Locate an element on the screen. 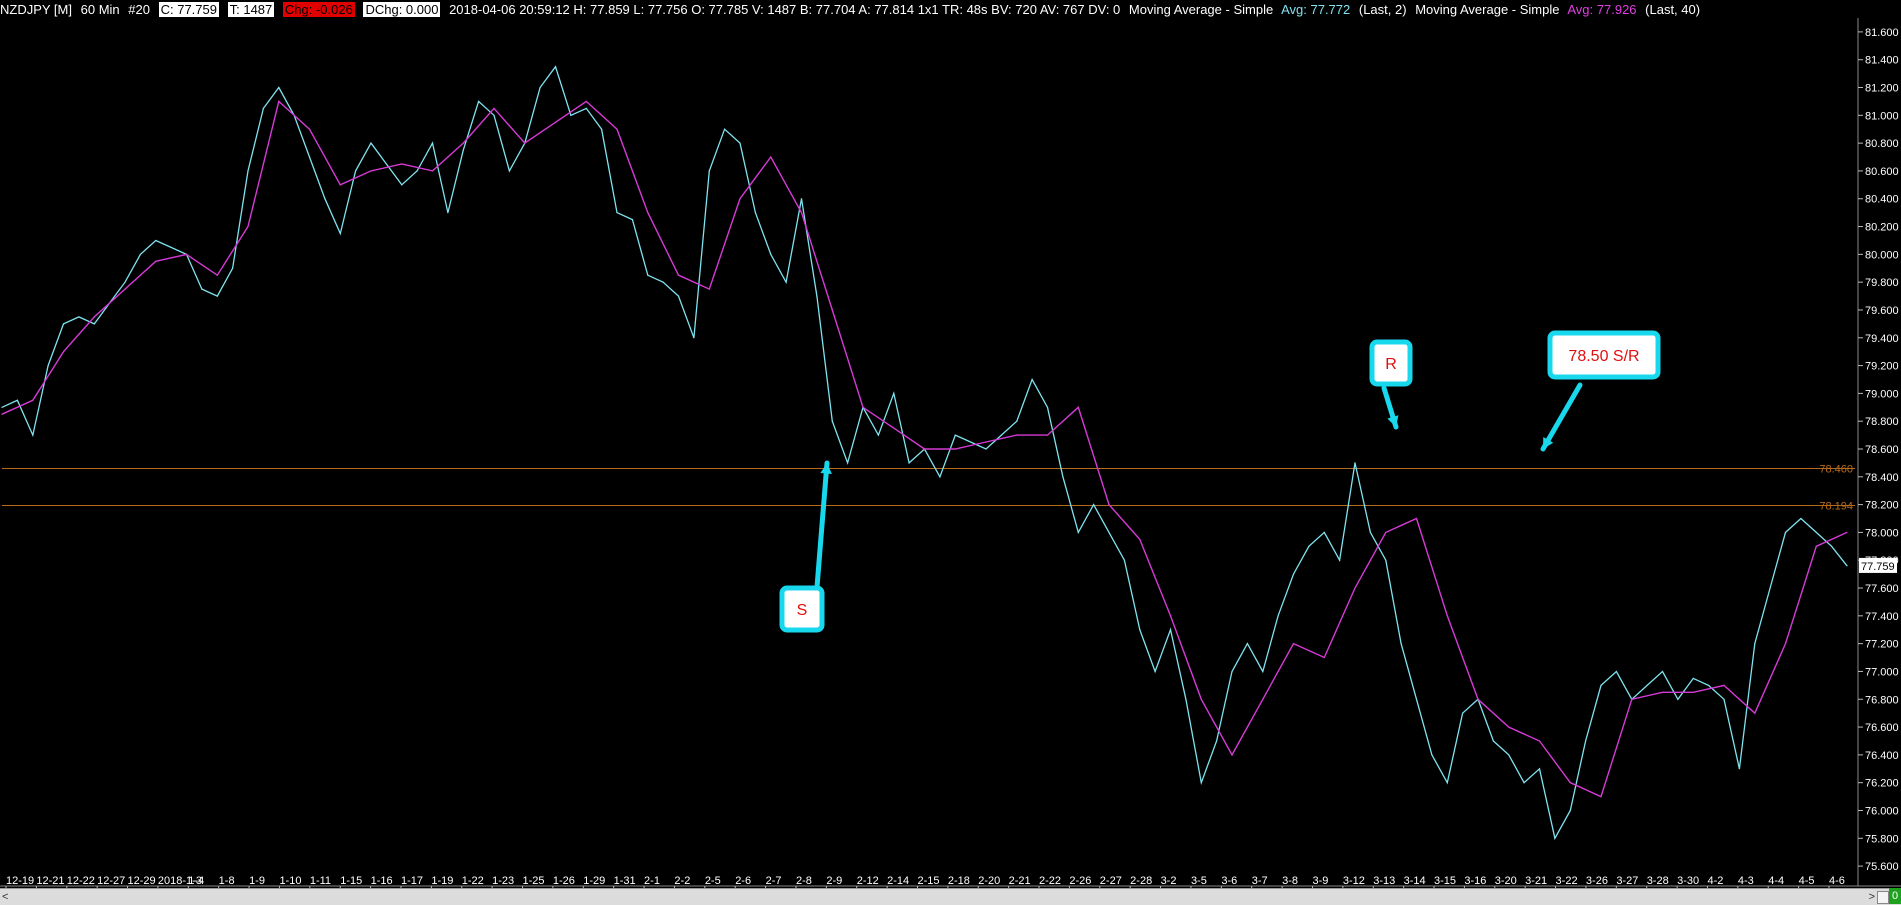 Image resolution: width=1901 pixels, height=905 pixels. price-tick-label: 79.200 is located at coordinates (1882, 367).